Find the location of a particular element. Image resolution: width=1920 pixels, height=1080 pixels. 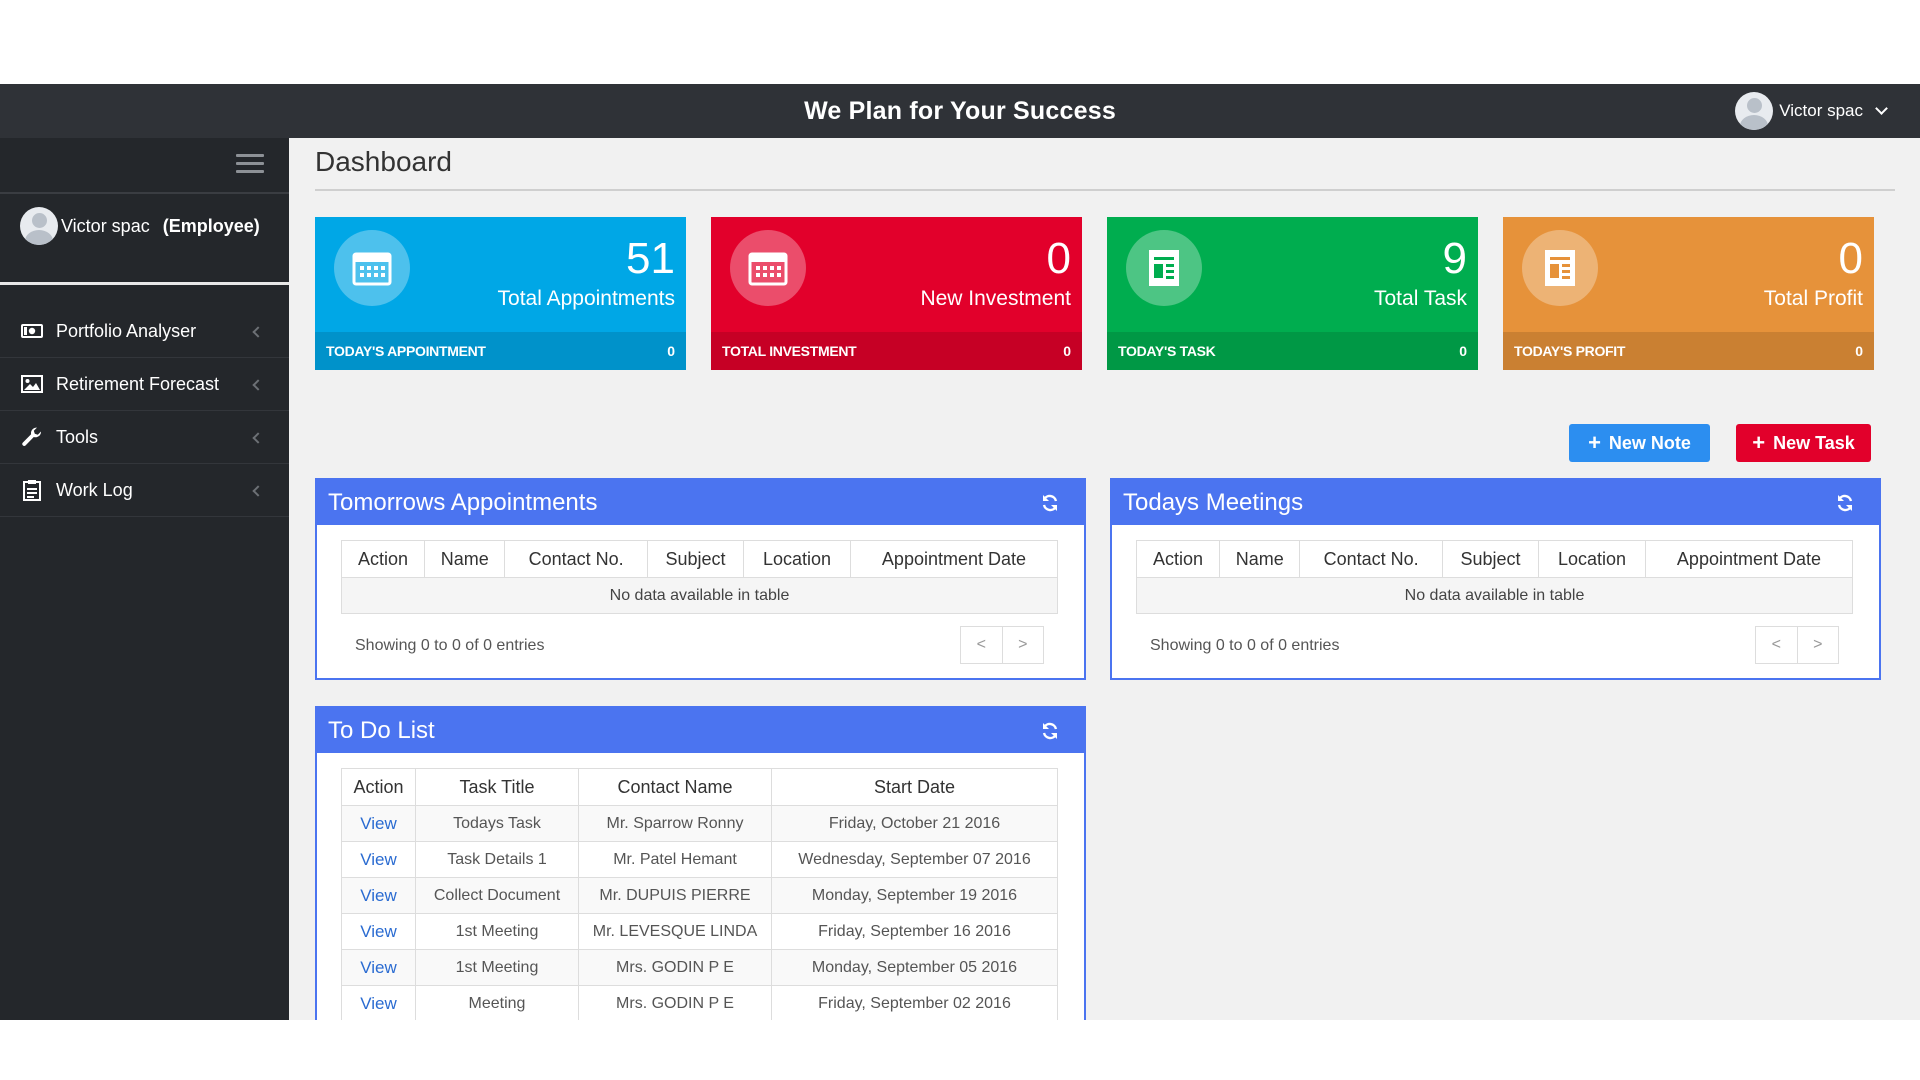

sidebar-item-label: Work Log is located at coordinates (94, 489).